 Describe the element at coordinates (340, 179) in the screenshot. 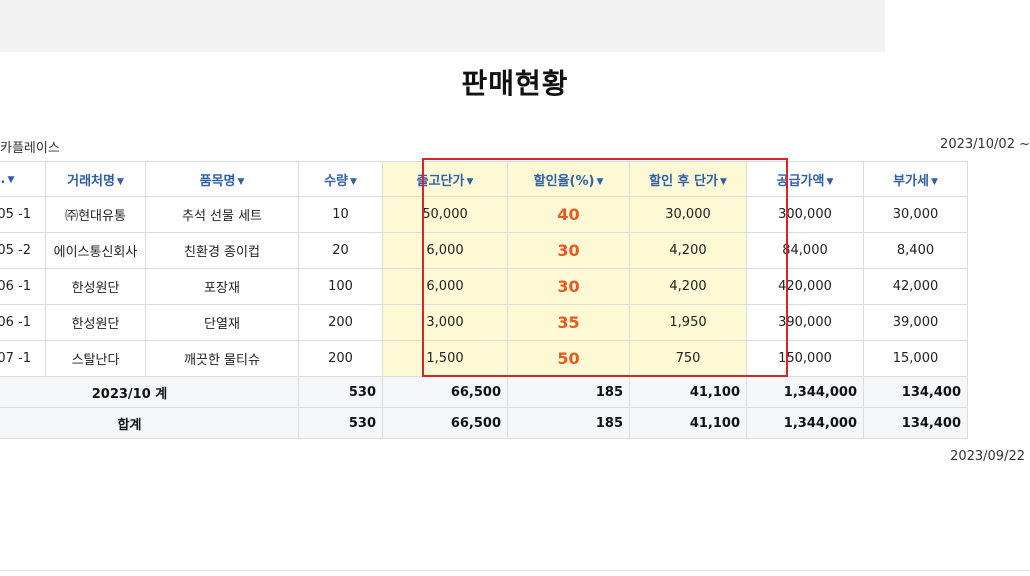

I see `col-header-qty: 수량 ▼` at that location.